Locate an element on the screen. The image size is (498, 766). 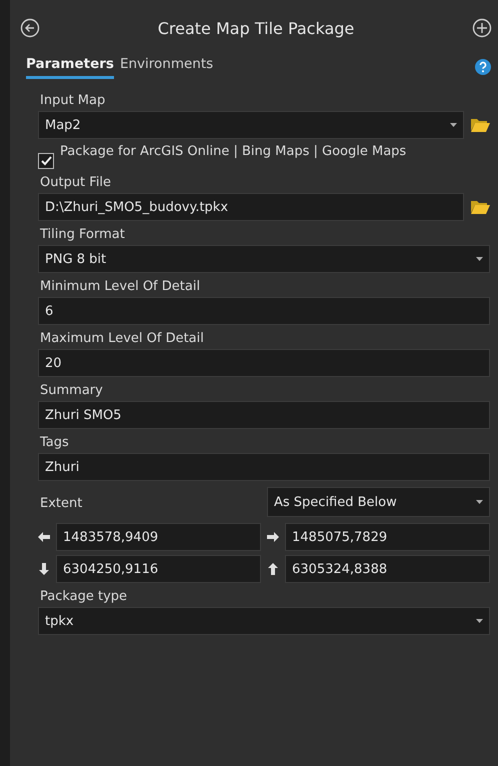
input-field: 20 is located at coordinates (264, 363).